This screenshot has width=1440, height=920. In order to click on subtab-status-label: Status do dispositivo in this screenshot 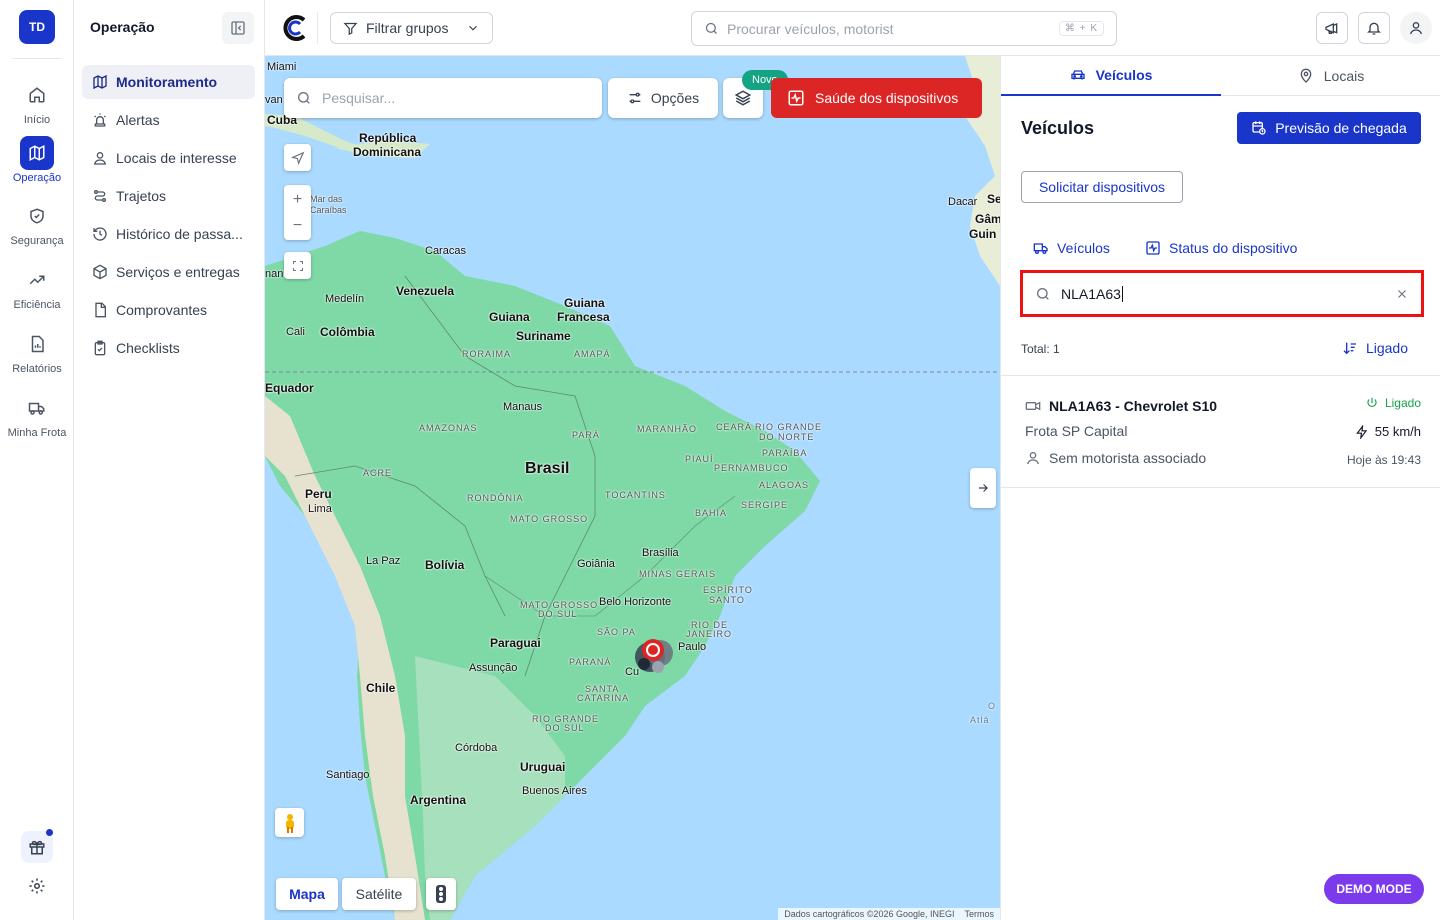, I will do `click(1233, 248)`.